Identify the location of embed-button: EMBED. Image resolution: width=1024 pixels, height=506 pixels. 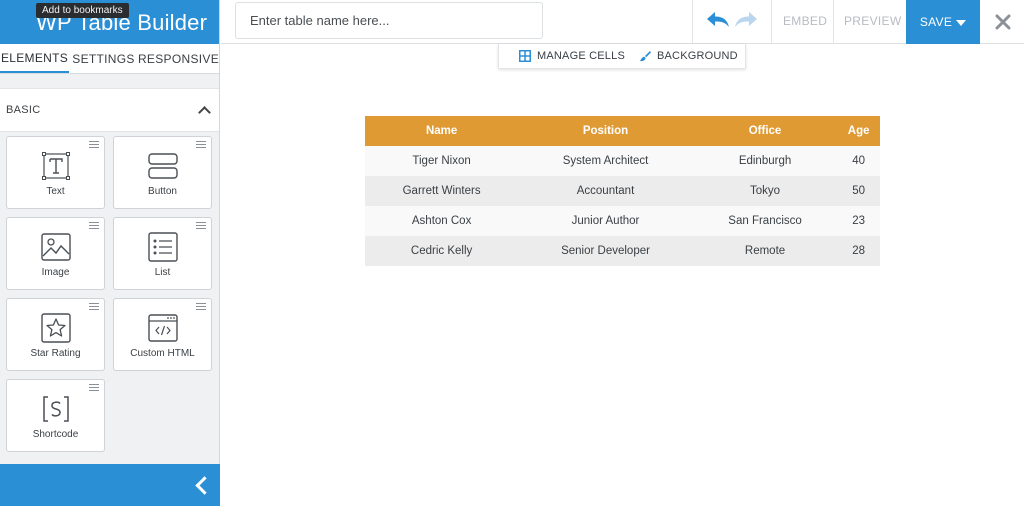
(805, 21).